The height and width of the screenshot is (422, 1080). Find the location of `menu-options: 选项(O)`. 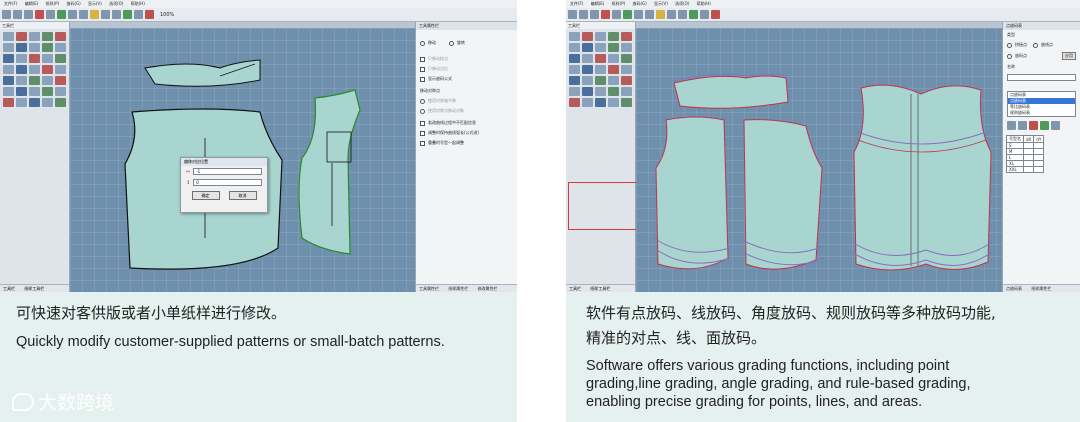

menu-options: 选项(O) is located at coordinates (116, 3).